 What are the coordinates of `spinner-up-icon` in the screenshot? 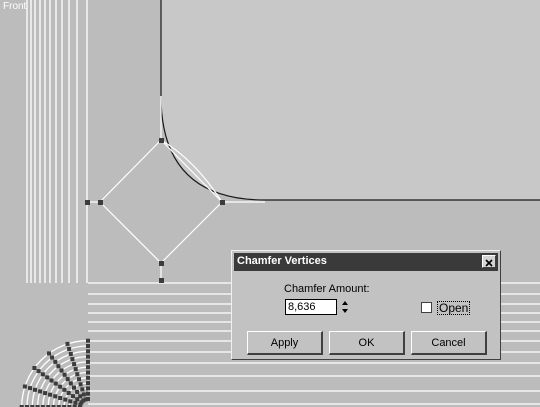 It's located at (345, 303).